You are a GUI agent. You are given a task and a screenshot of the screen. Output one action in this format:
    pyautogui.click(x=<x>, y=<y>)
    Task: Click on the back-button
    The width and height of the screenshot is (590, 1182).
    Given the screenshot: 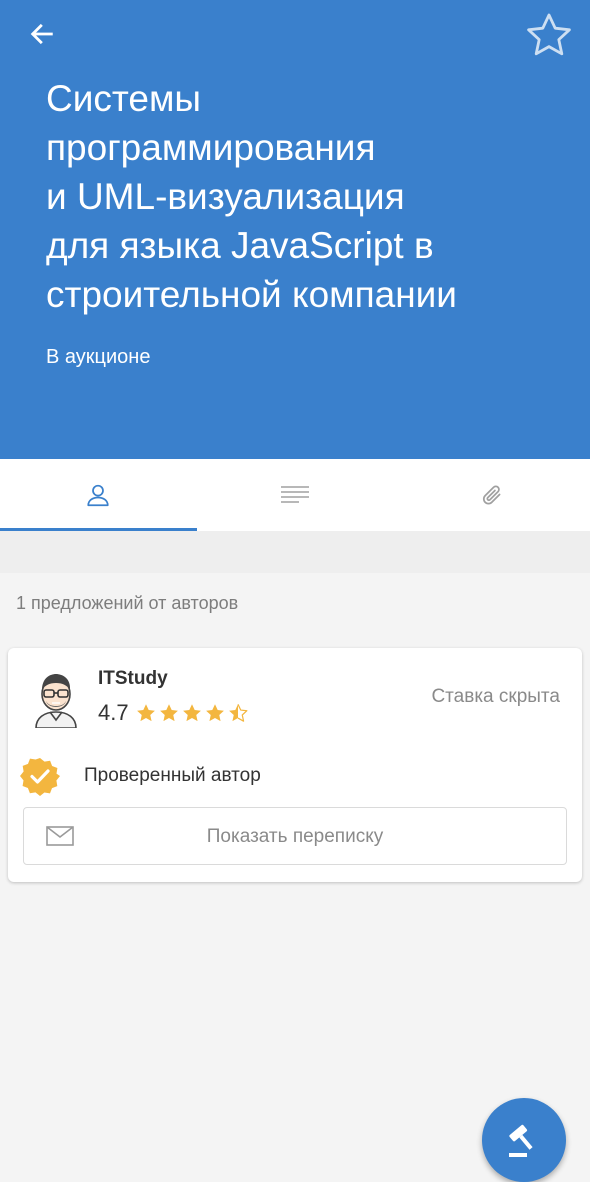 What is the action you would take?
    pyautogui.click(x=42, y=34)
    